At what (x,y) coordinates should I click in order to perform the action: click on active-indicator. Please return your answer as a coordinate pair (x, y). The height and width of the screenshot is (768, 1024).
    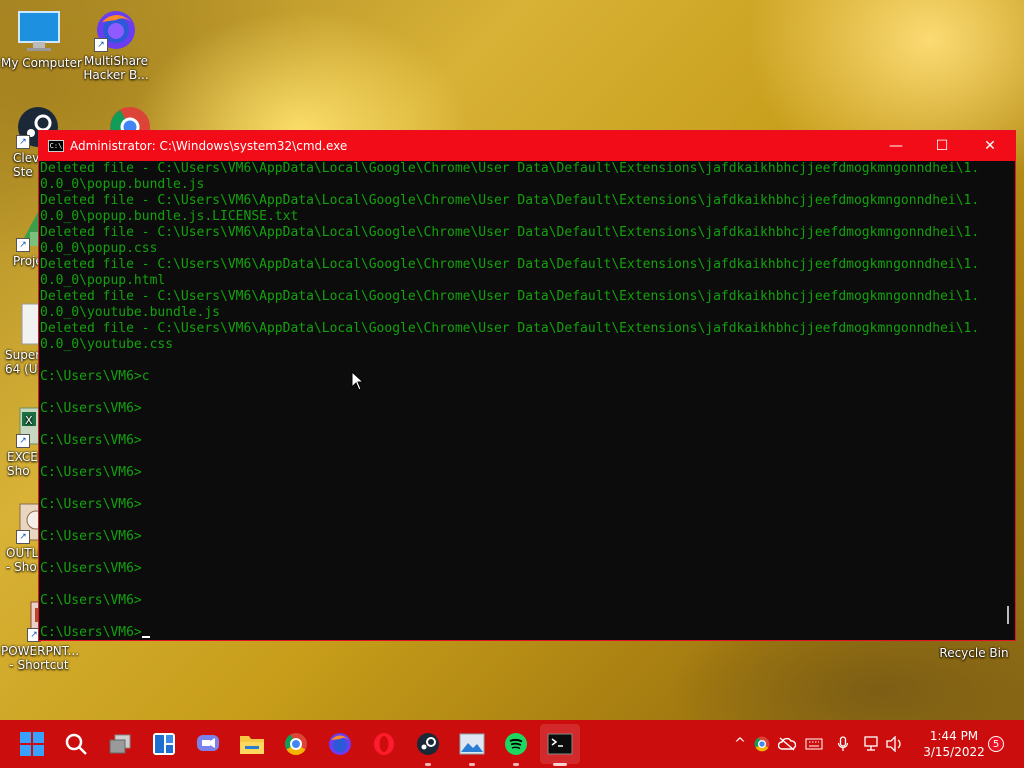
    Looking at the image, I should click on (560, 764).